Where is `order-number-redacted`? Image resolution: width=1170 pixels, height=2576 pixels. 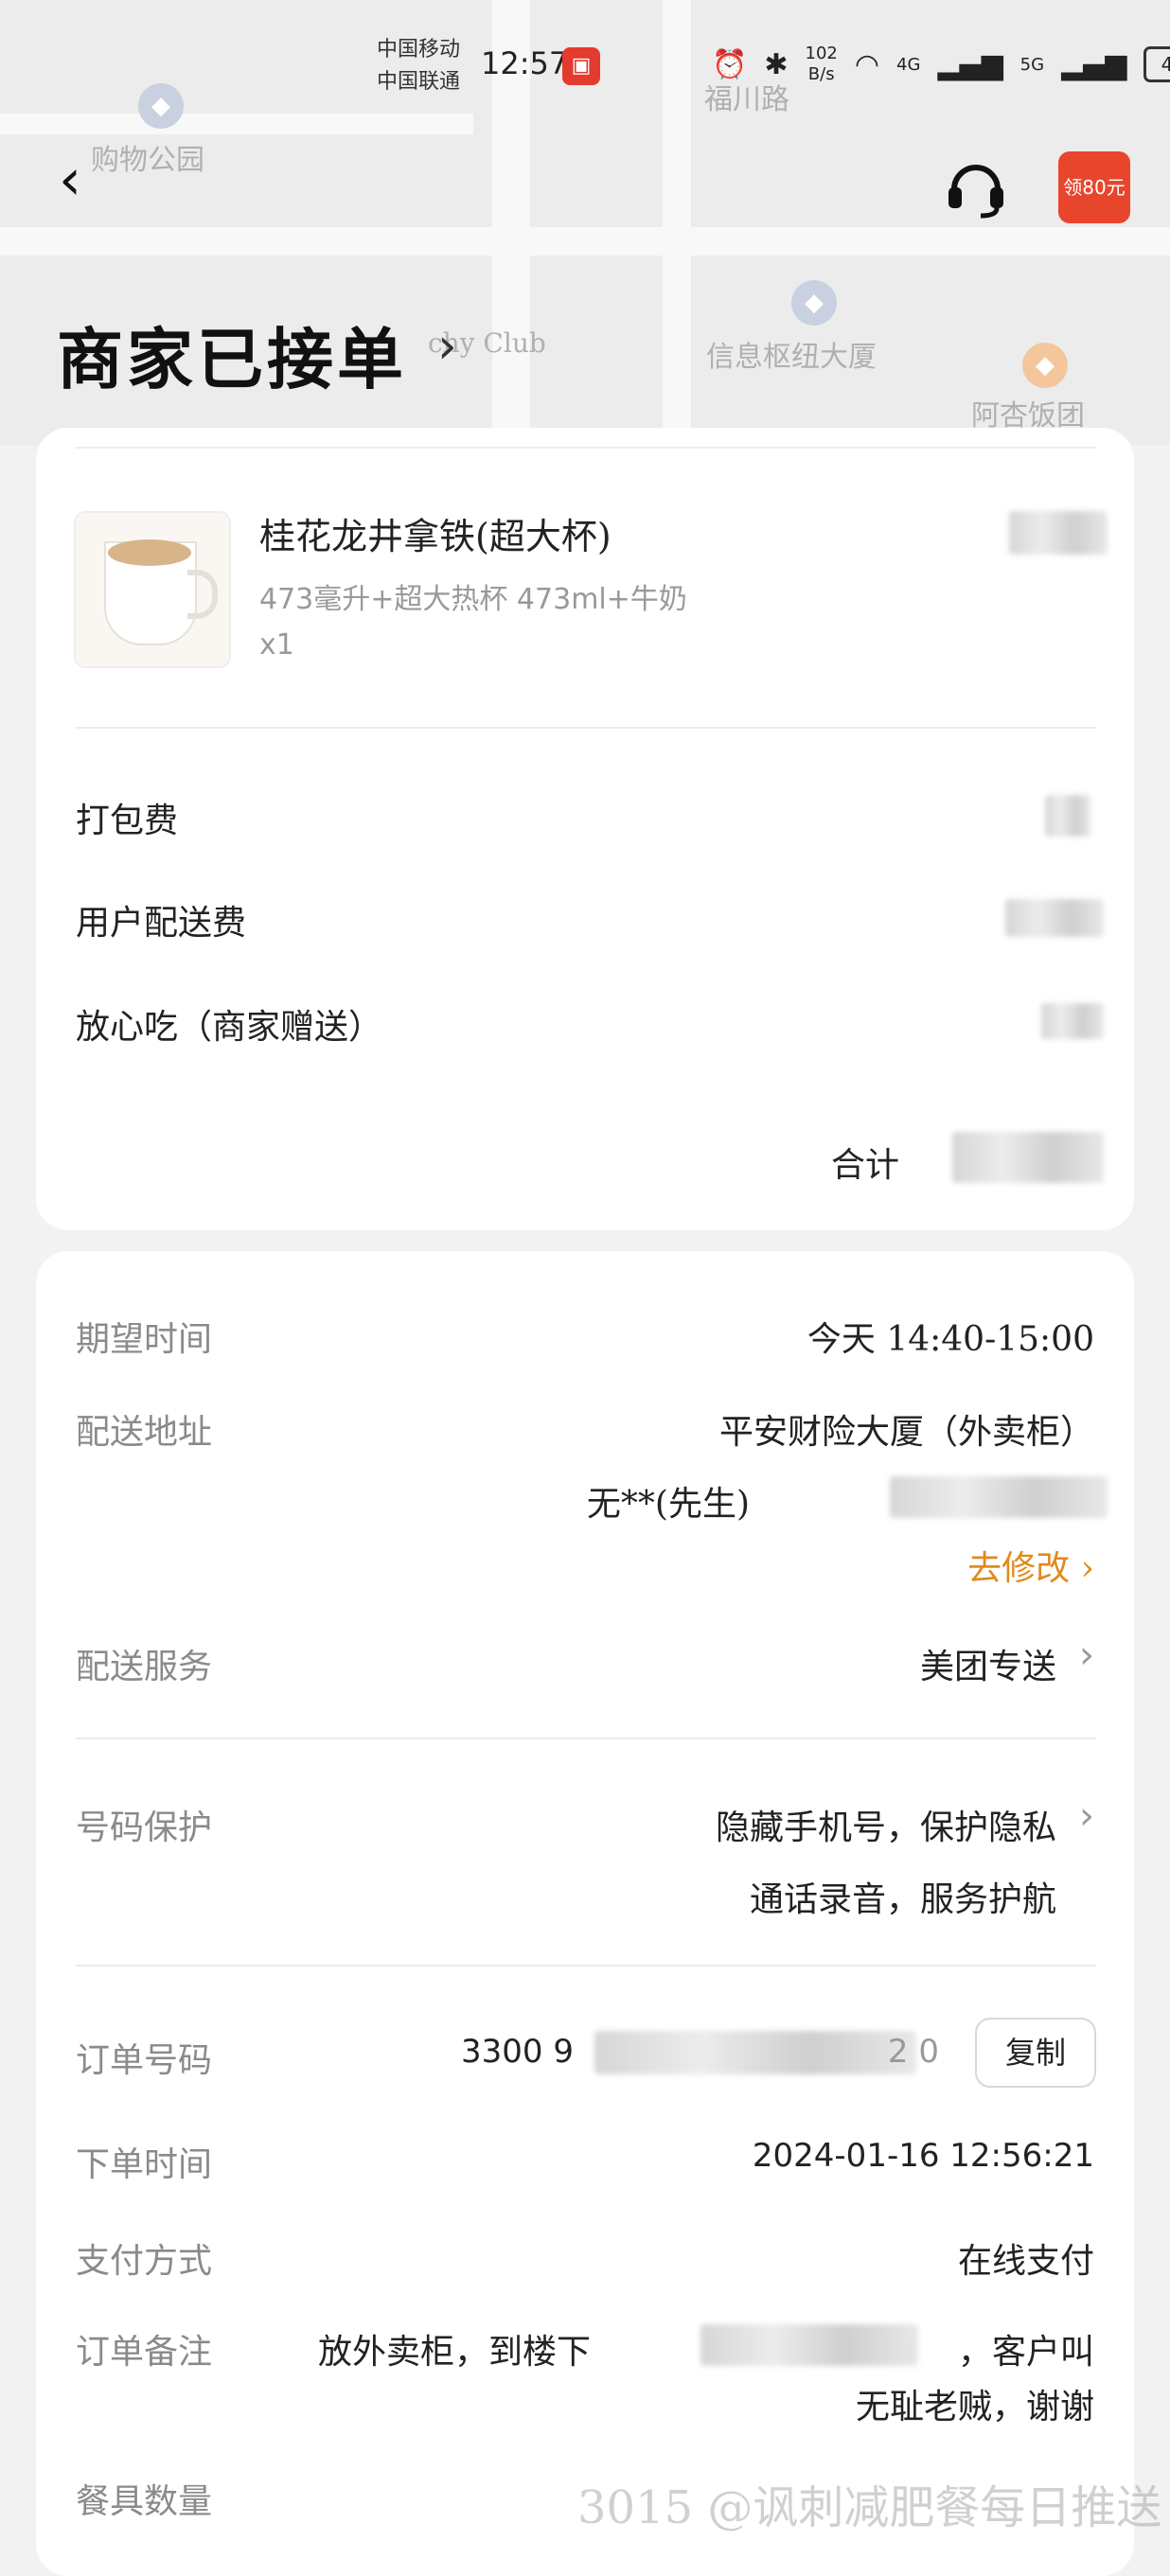 order-number-redacted is located at coordinates (755, 2052).